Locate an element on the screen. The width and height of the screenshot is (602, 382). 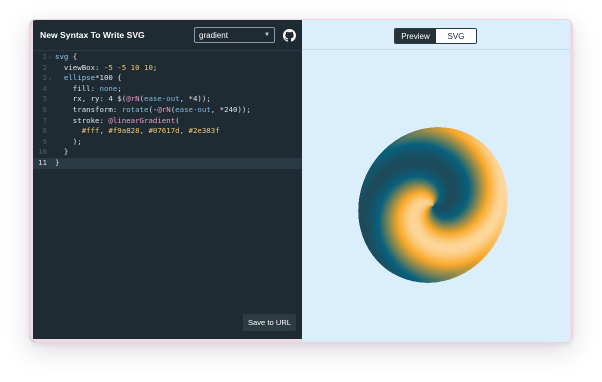
code-line: 8 #fff, #f9a828, #07617d, #2e383f is located at coordinates (167, 131).